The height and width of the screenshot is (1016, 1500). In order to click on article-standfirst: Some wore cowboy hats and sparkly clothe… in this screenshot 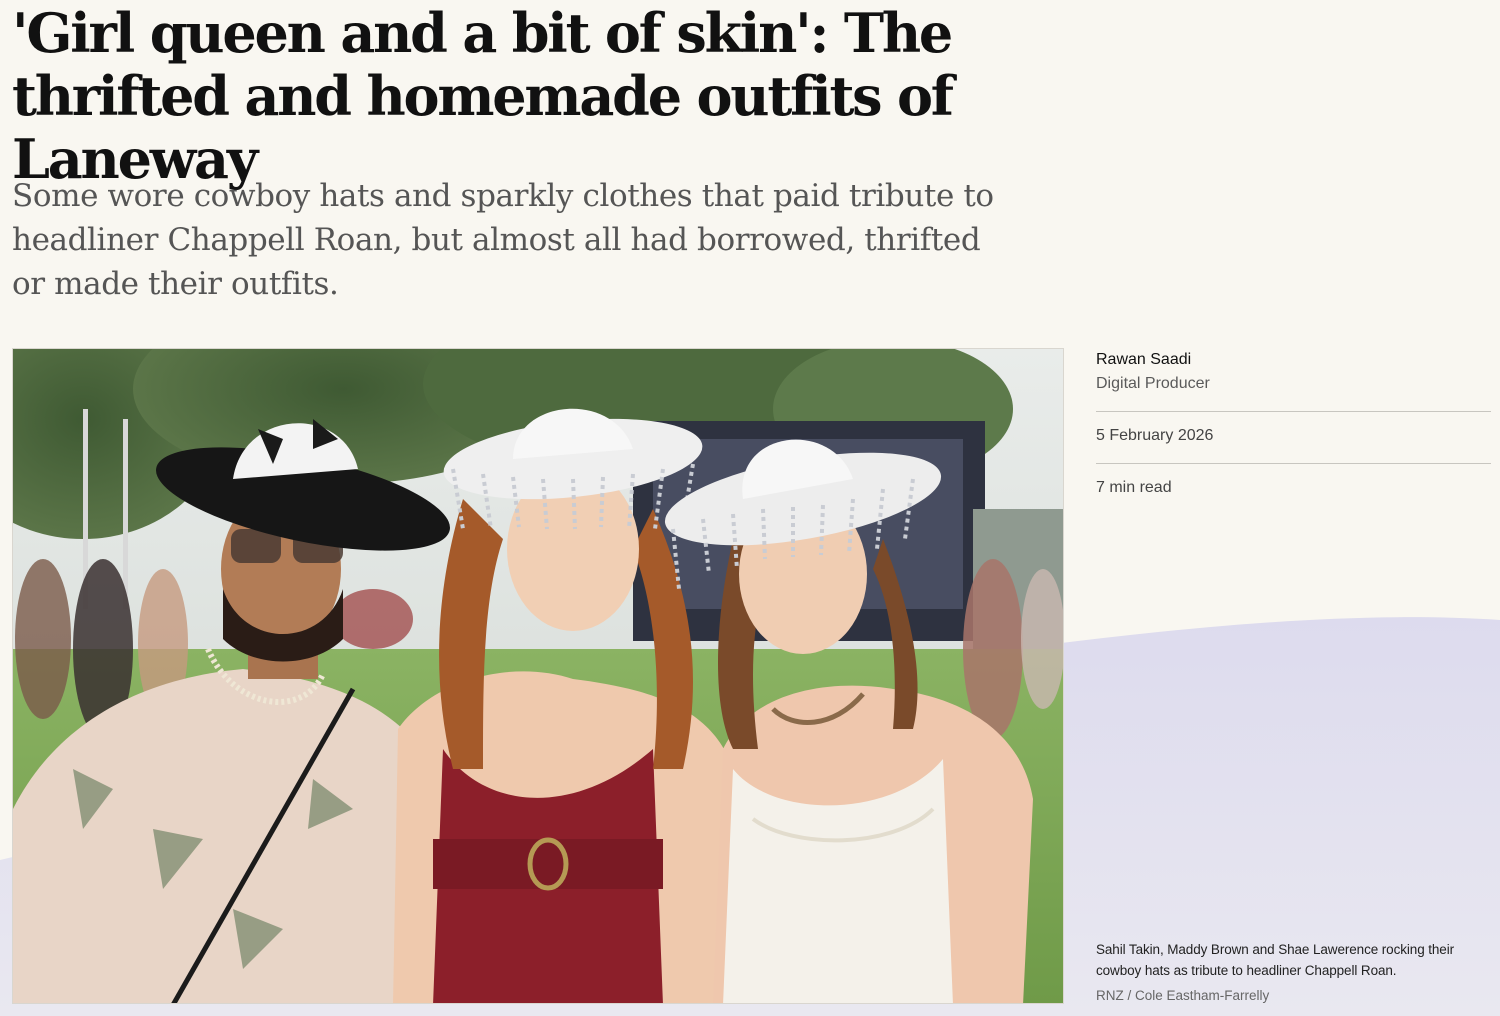, I will do `click(503, 240)`.